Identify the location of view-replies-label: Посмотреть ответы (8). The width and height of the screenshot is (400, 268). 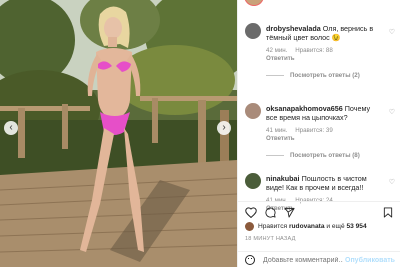
(325, 155).